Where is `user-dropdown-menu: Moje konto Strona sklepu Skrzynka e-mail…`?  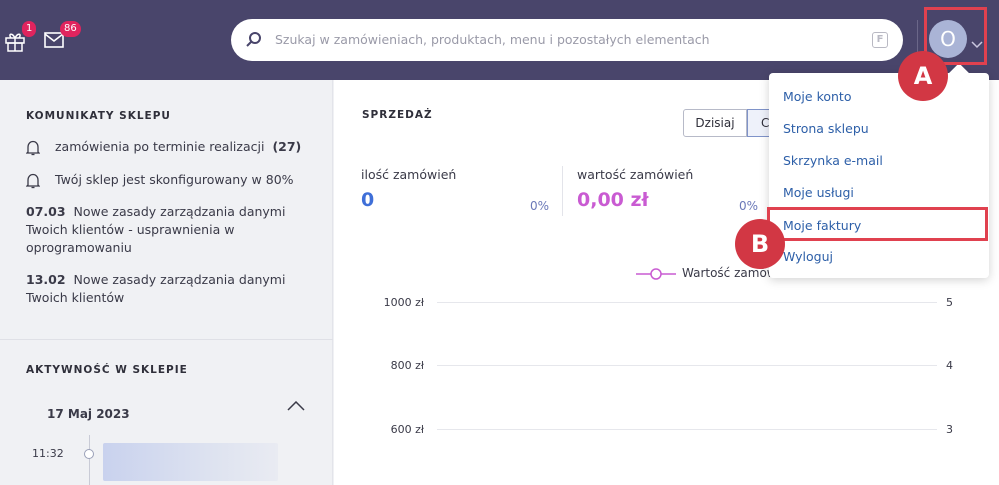
user-dropdown-menu: Moje konto Strona sklepu Skrzynka e-mail… is located at coordinates (879, 170).